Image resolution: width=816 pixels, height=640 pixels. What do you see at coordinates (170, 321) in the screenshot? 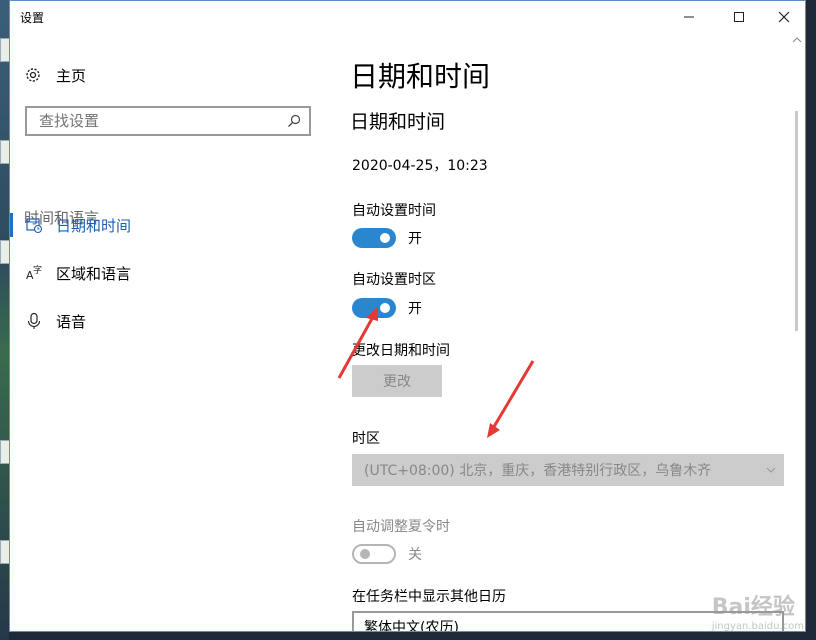
I see `sidebar-item-speech: 语音` at bounding box center [170, 321].